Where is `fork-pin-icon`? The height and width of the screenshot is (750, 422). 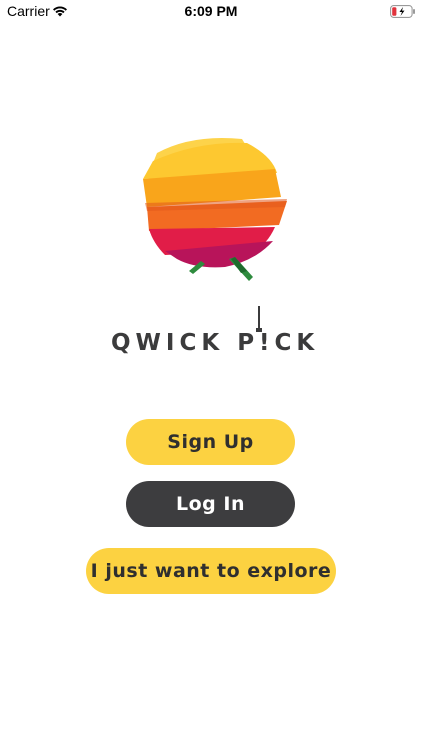 fork-pin-icon is located at coordinates (259, 319).